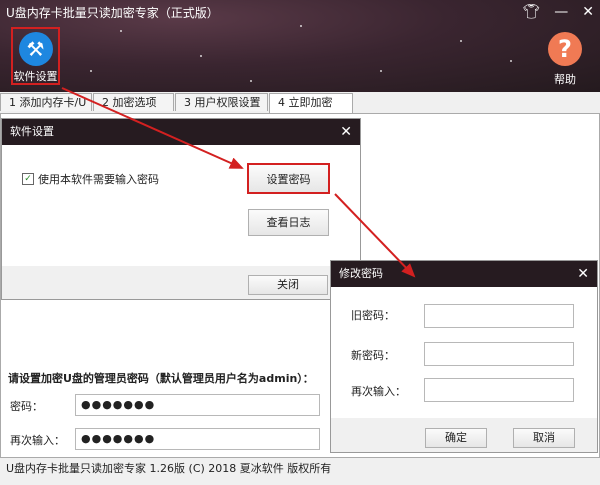 This screenshot has height=485, width=600. I want to click on arrow-to-change-password, so click(375, 235).